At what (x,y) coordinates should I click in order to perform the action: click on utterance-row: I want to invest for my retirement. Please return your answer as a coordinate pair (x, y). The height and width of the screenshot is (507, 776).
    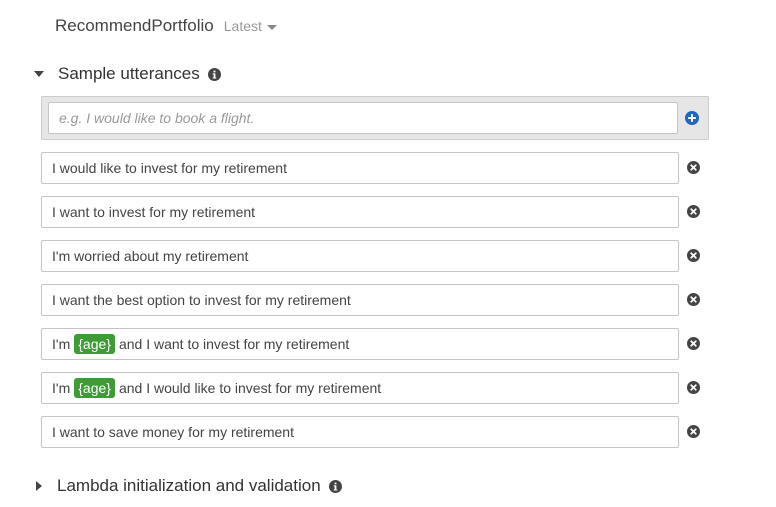
    Looking at the image, I should click on (376, 212).